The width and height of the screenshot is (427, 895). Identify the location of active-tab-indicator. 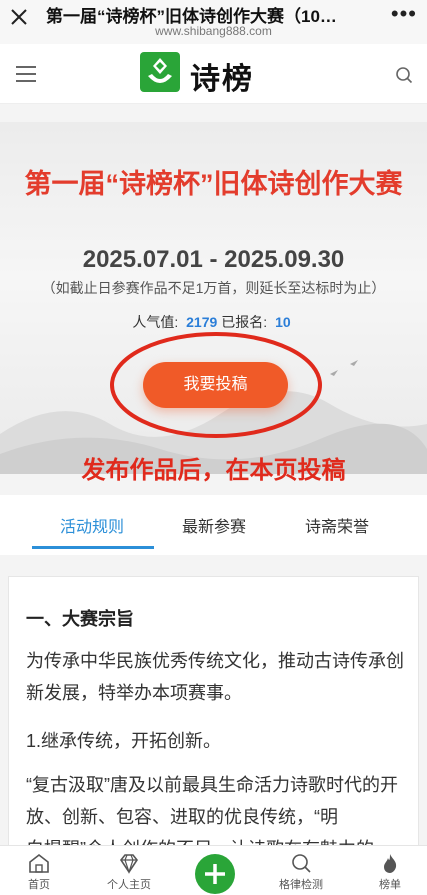
(93, 547).